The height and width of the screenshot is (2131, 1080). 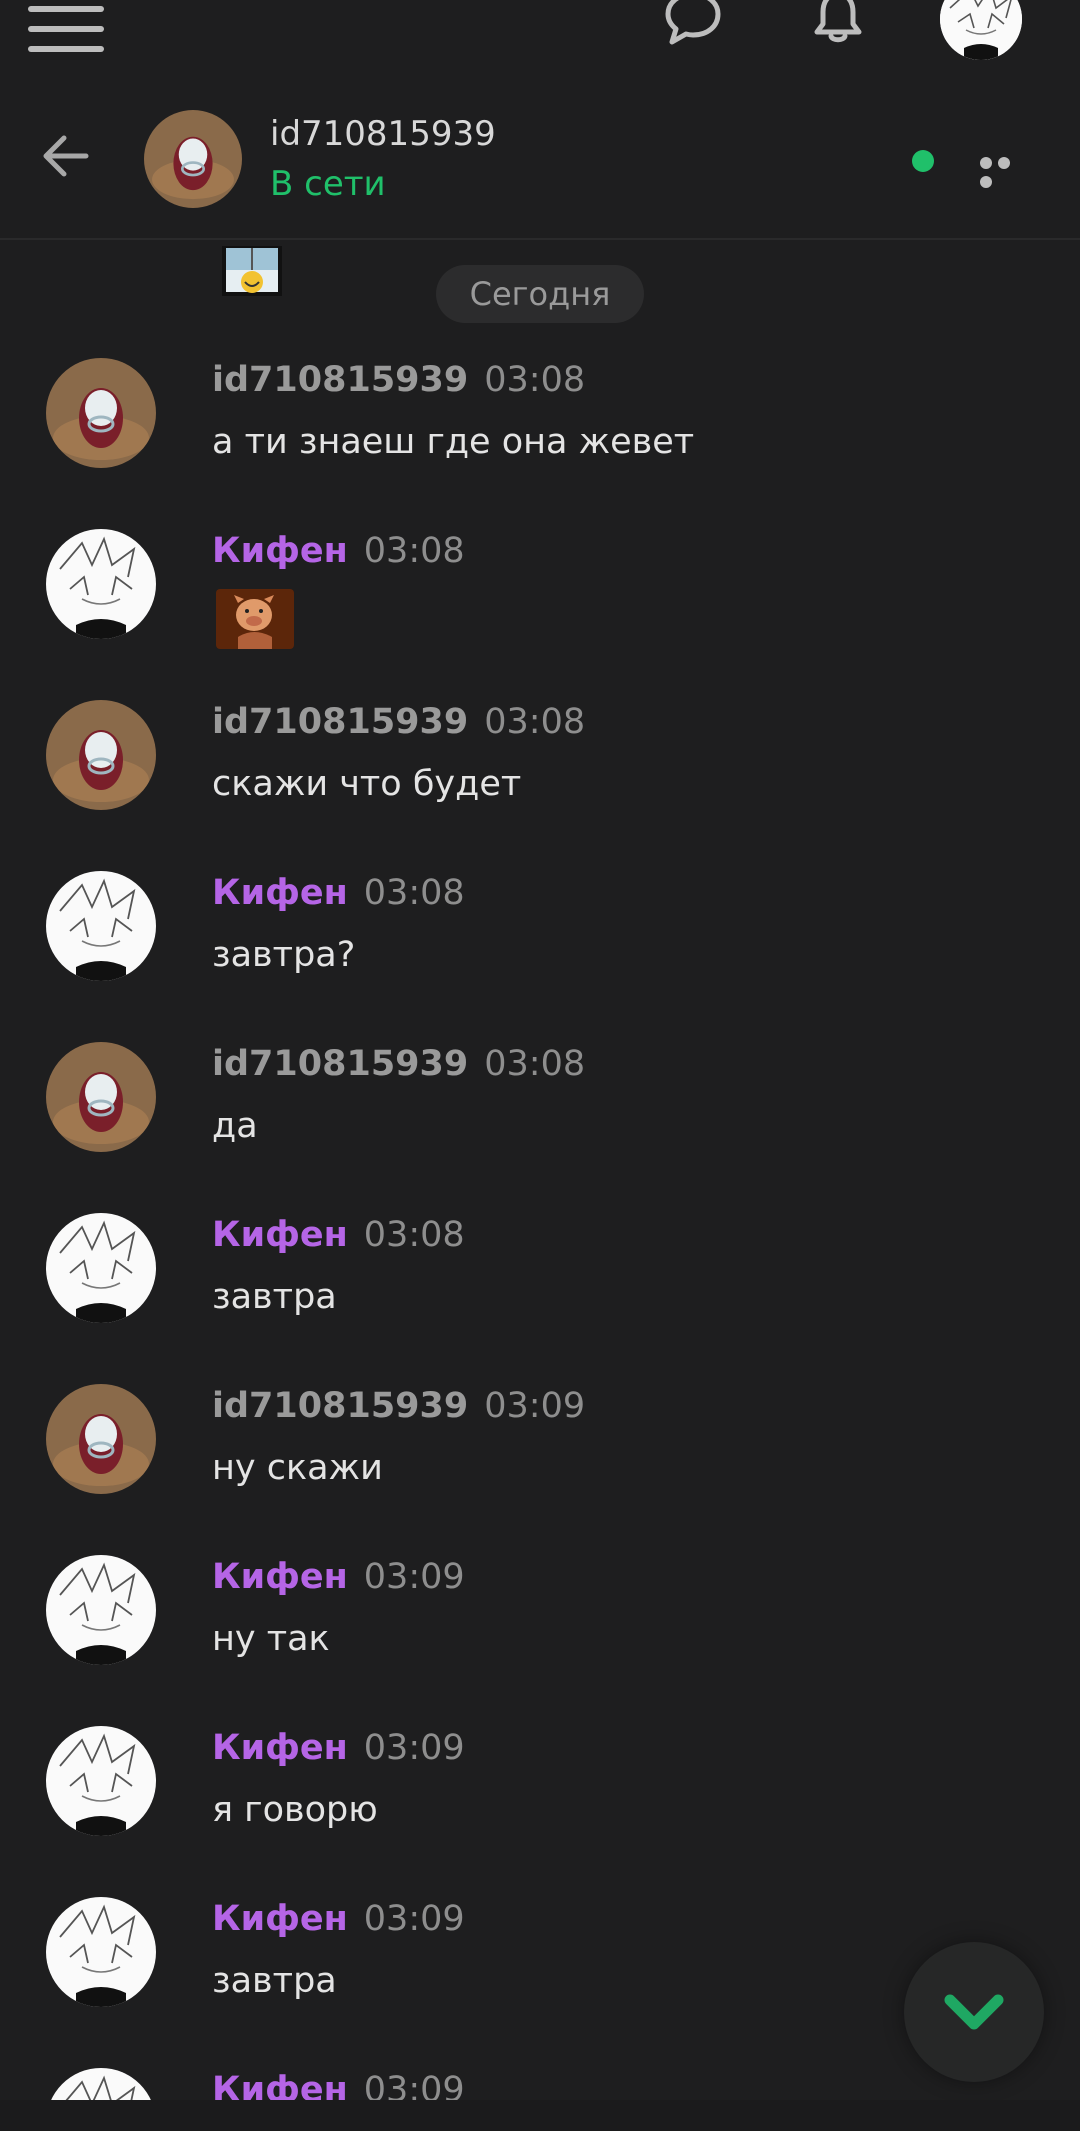 What do you see at coordinates (923, 161) in the screenshot?
I see `online-indicator` at bounding box center [923, 161].